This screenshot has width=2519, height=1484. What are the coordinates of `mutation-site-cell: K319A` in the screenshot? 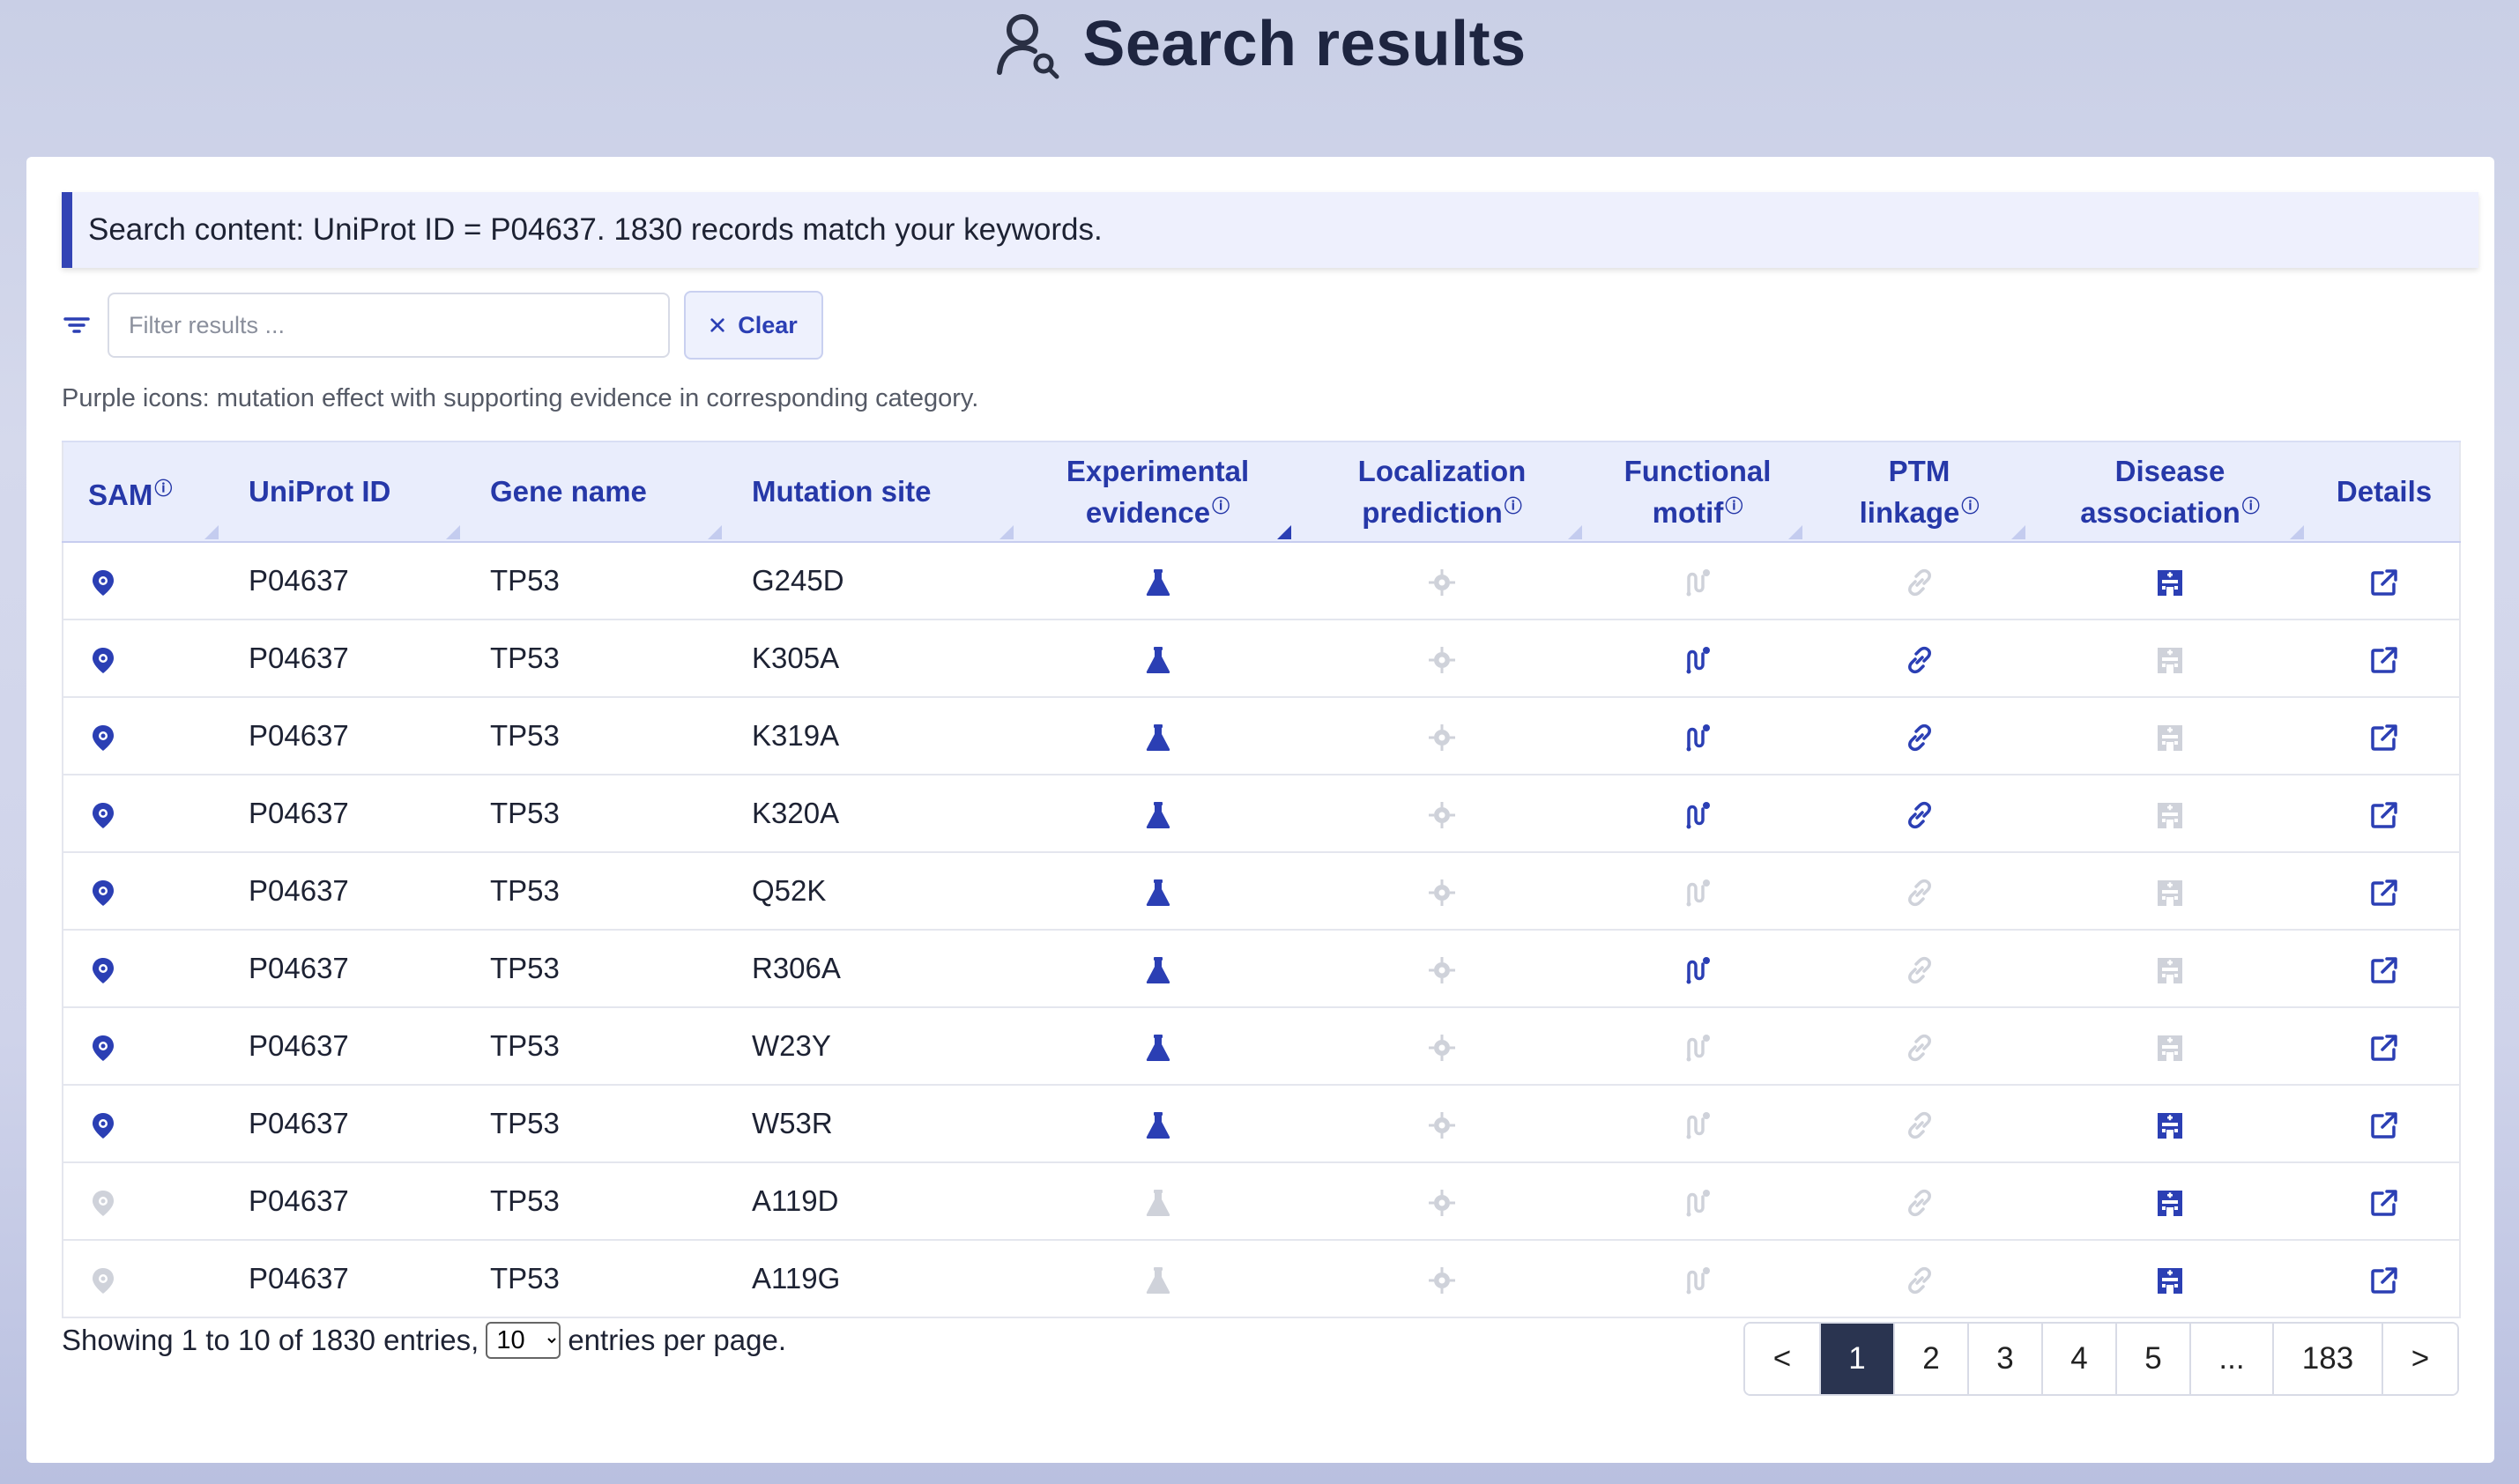 It's located at (873, 736).